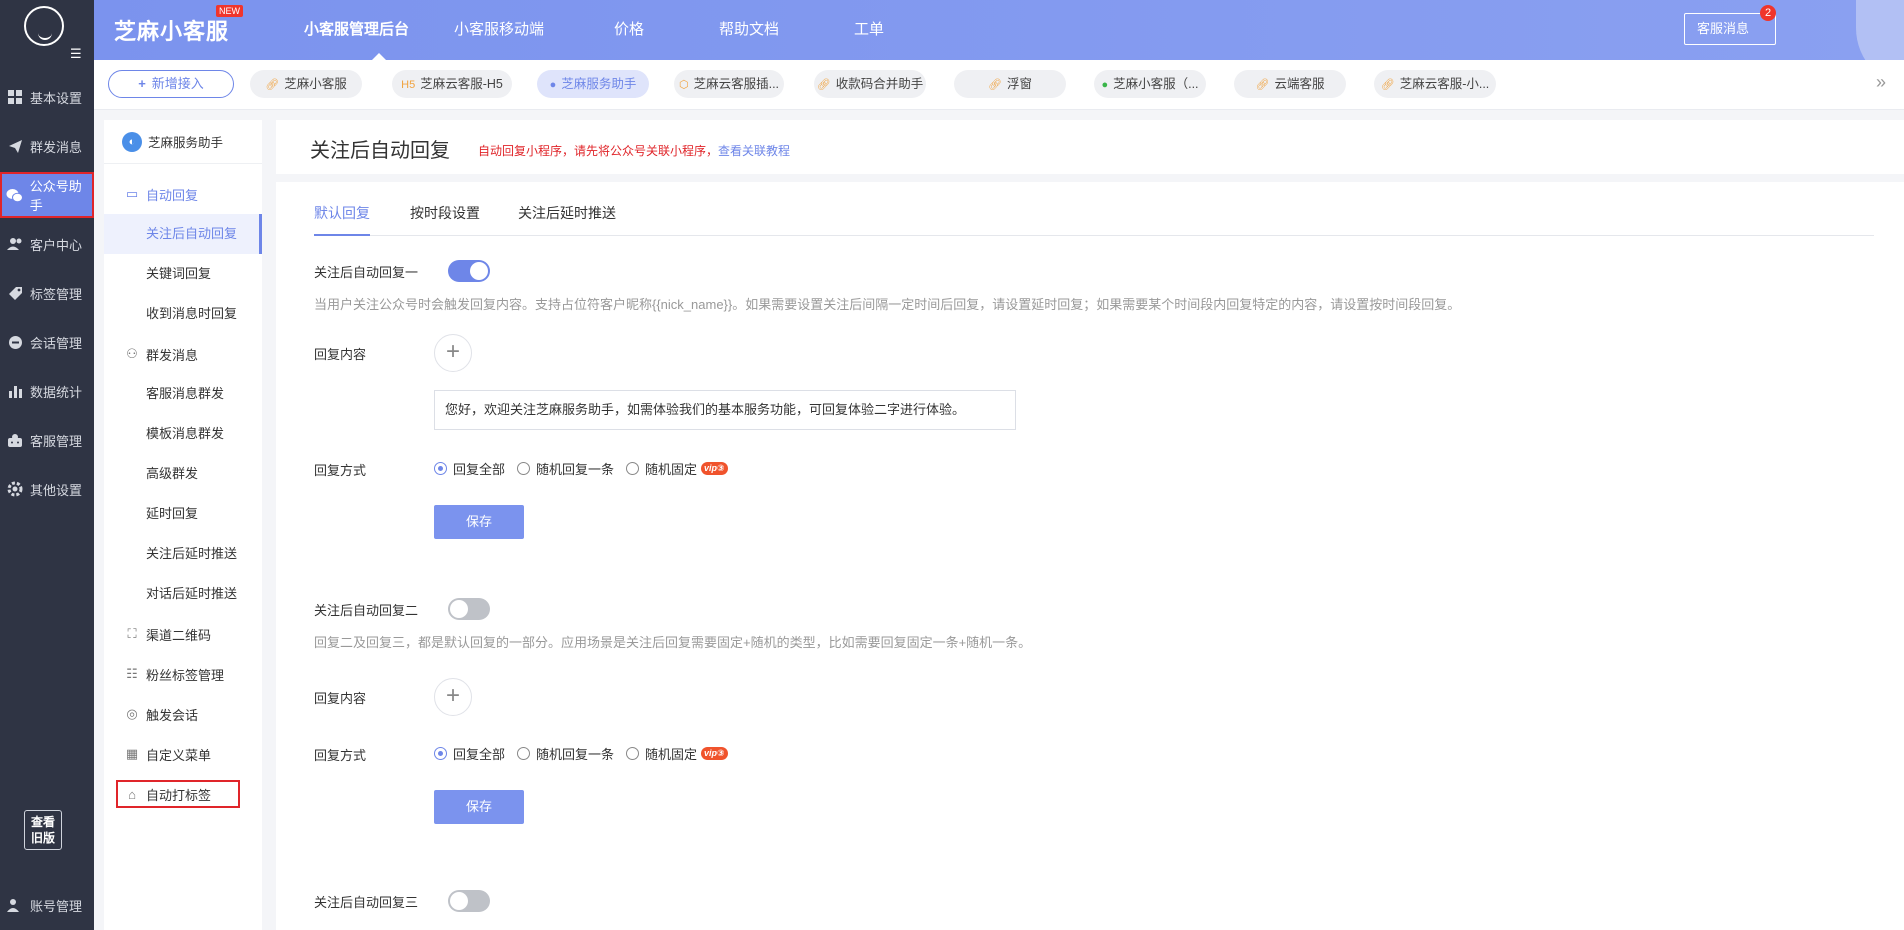 This screenshot has width=1904, height=930. Describe the element at coordinates (884, 30) in the screenshot. I see `top-nav-ticket: 工单` at that location.